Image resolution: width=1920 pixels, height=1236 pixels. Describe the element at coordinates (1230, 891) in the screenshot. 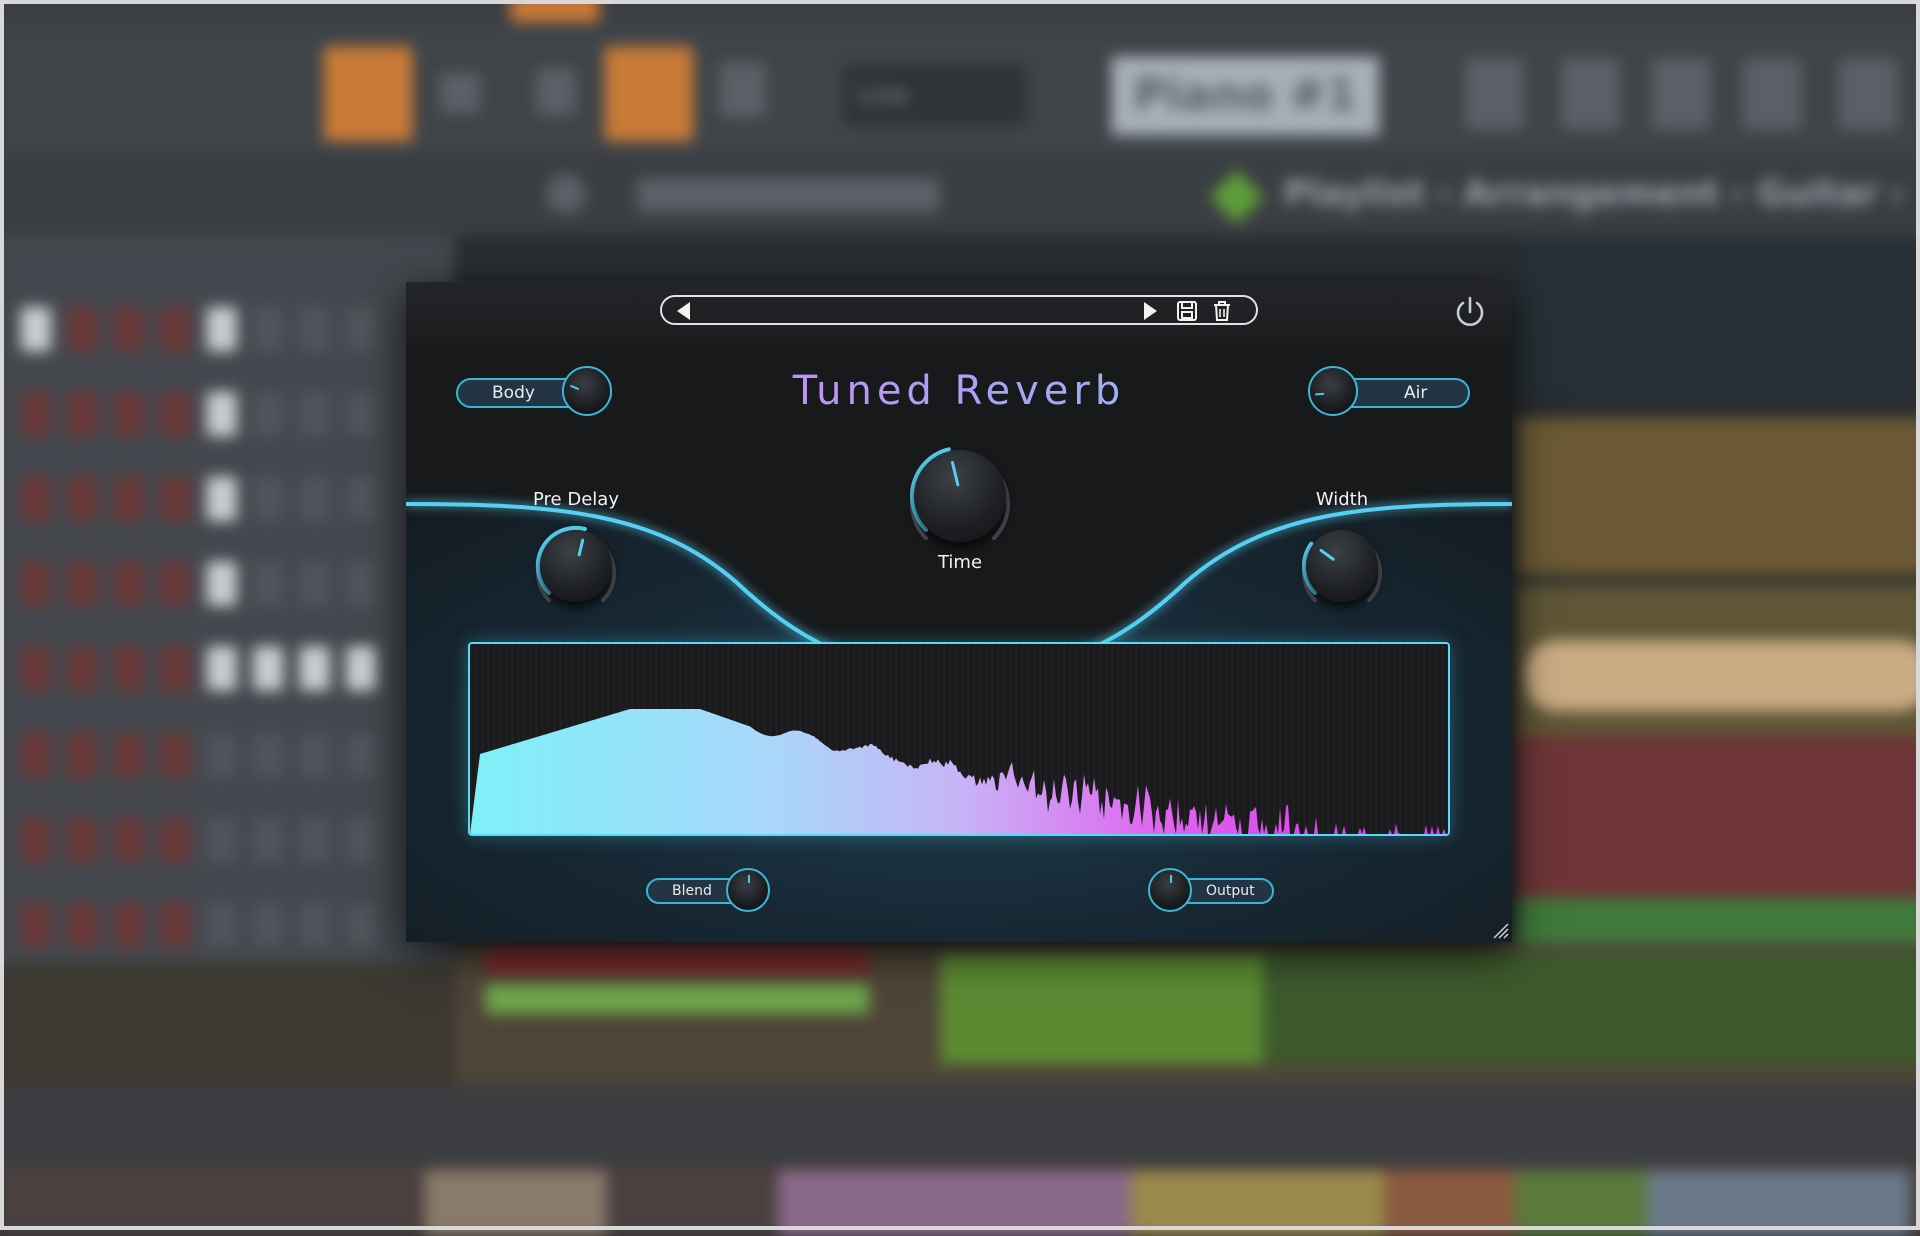

I see `output-label: Output` at that location.